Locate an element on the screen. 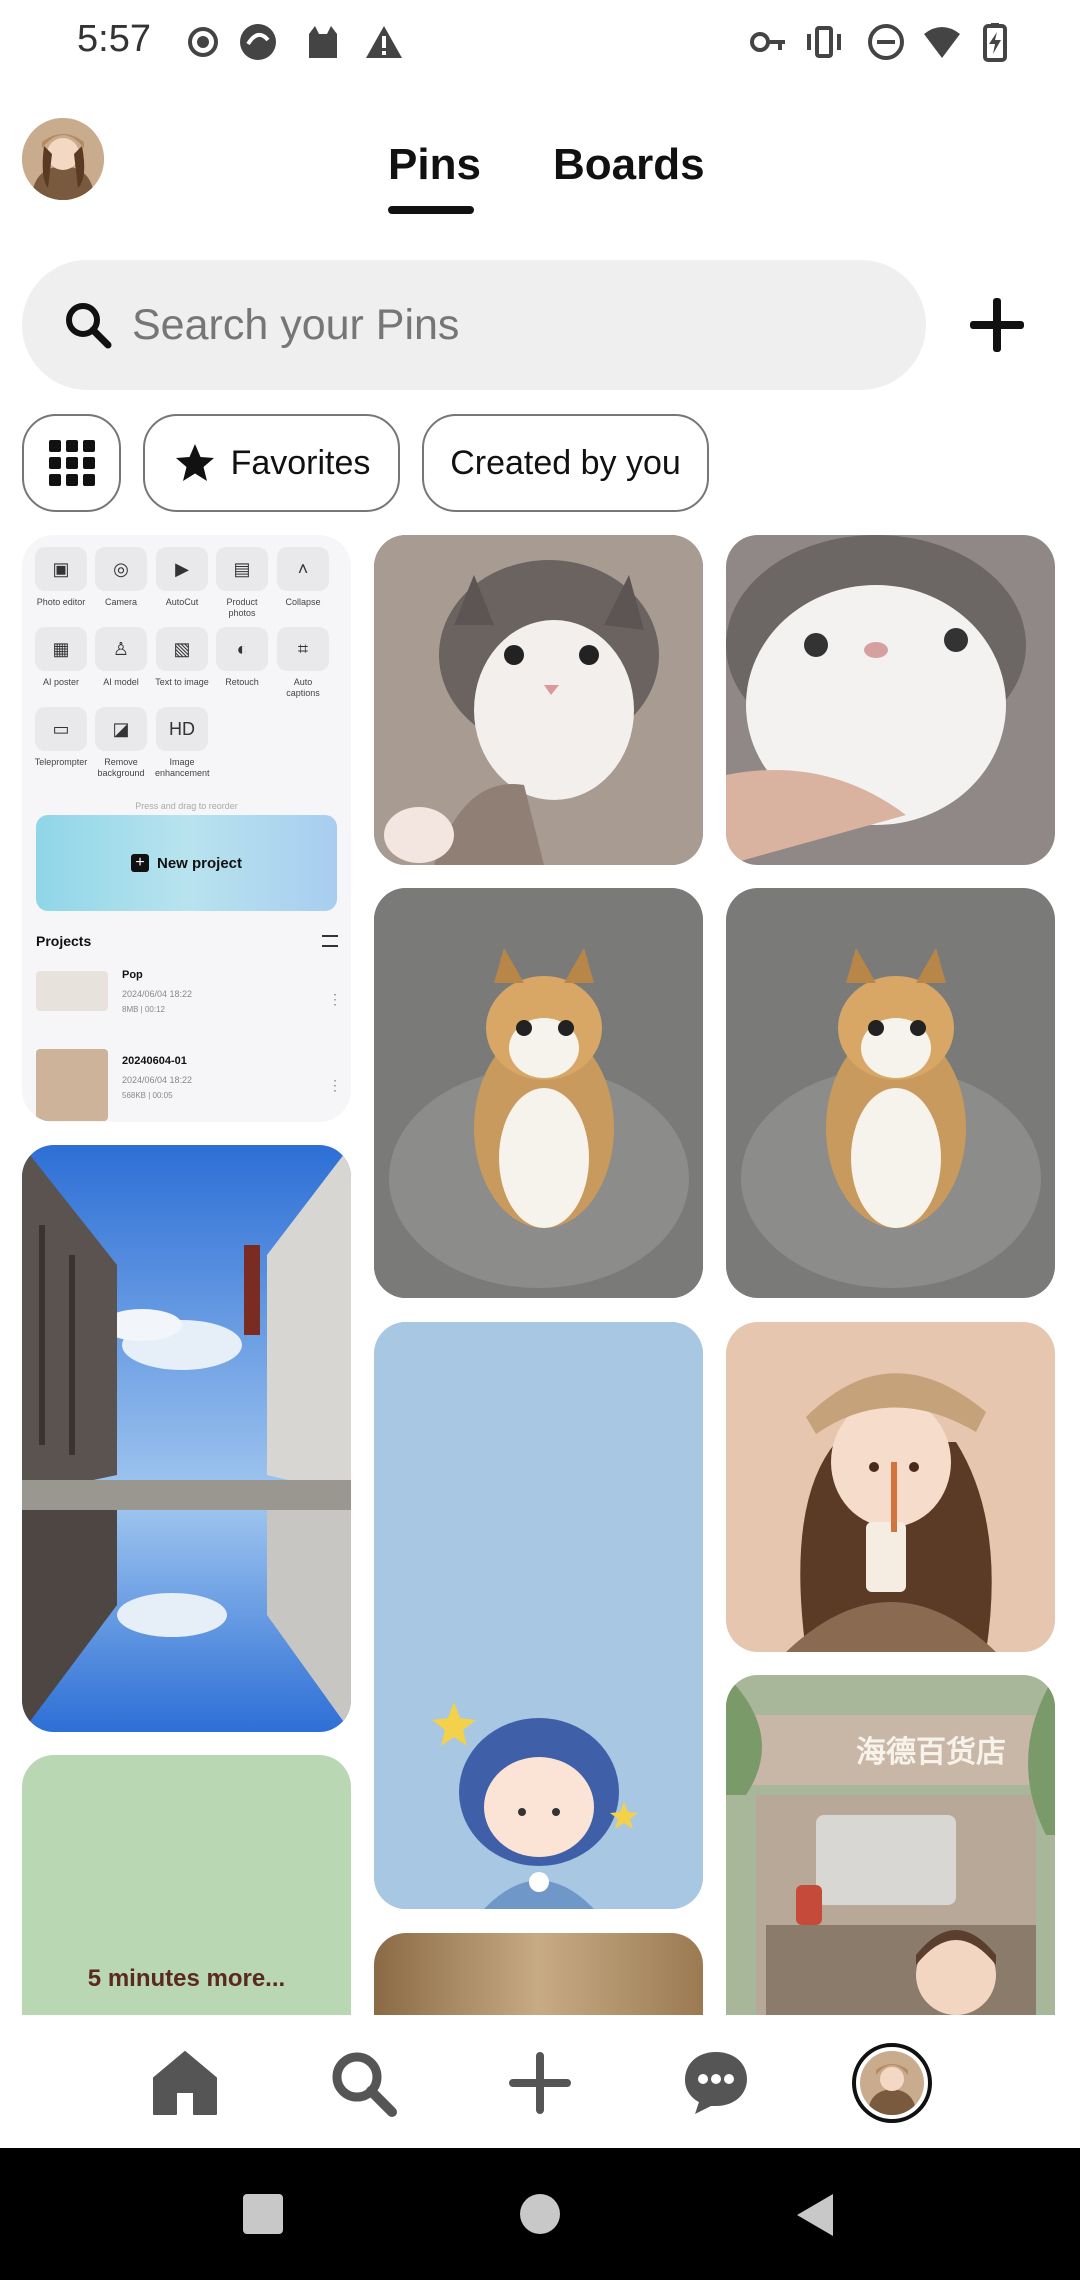 This screenshot has width=1080, height=2280. project-meta: 8MB | 00:12 is located at coordinates (143, 1009).